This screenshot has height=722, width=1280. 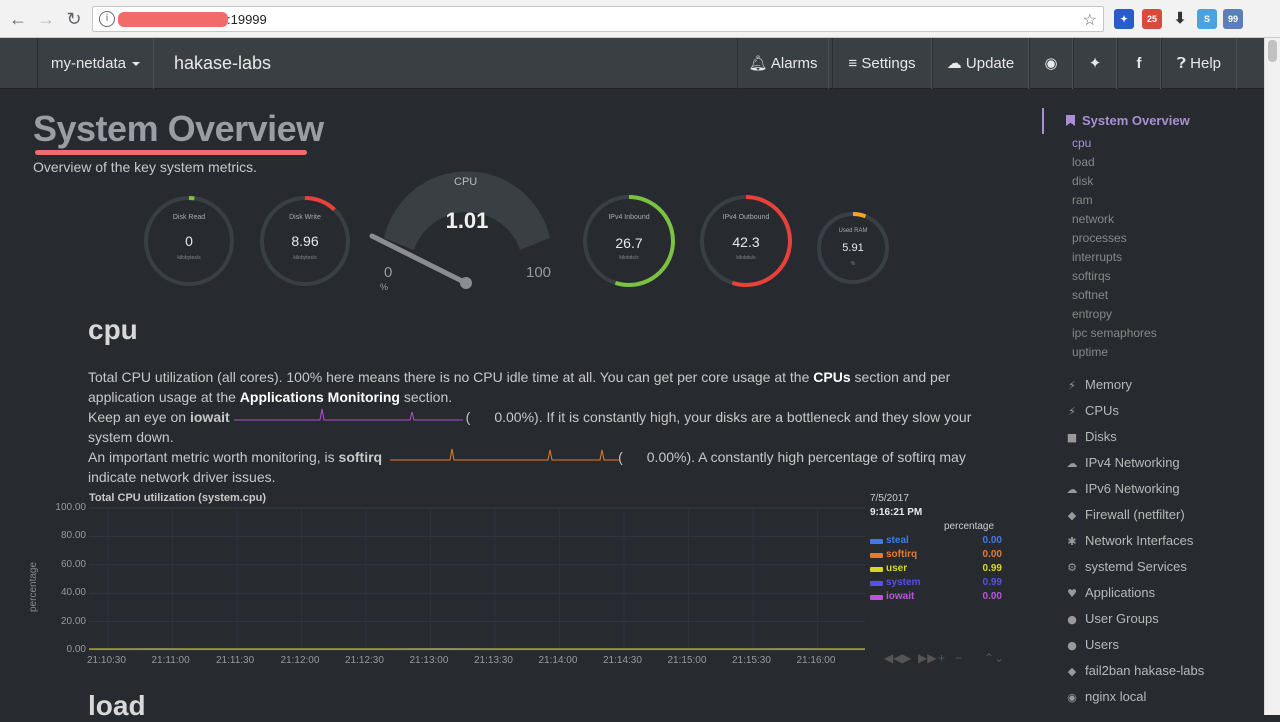 What do you see at coordinates (1070, 120) in the screenshot?
I see `bookmark-icon` at bounding box center [1070, 120].